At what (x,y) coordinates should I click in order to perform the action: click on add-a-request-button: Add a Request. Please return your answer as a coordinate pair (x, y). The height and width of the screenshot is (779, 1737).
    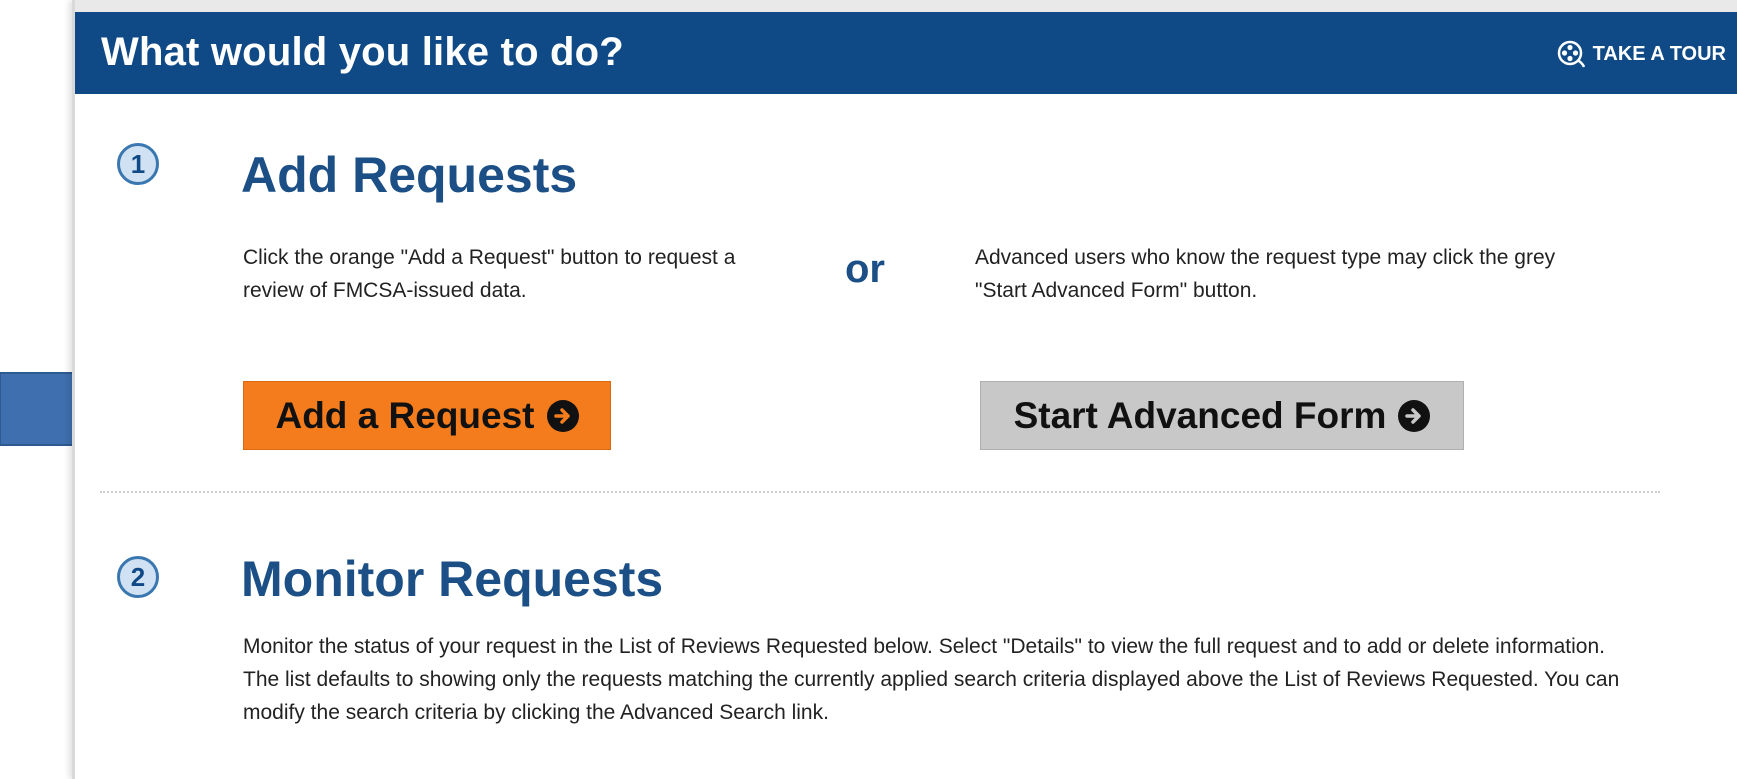
    Looking at the image, I should click on (427, 415).